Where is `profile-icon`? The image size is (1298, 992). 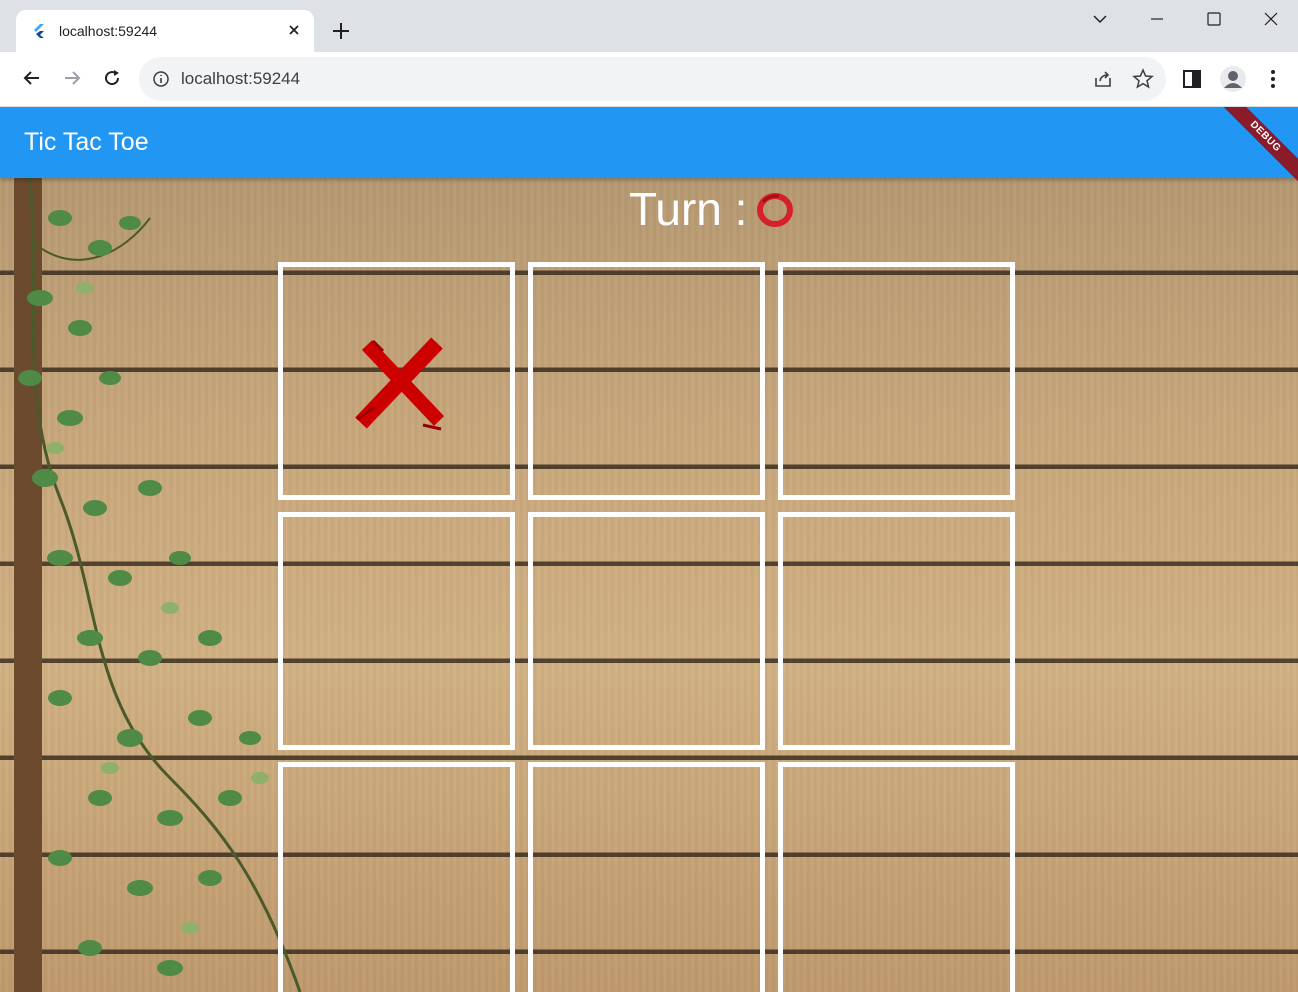 profile-icon is located at coordinates (1233, 79).